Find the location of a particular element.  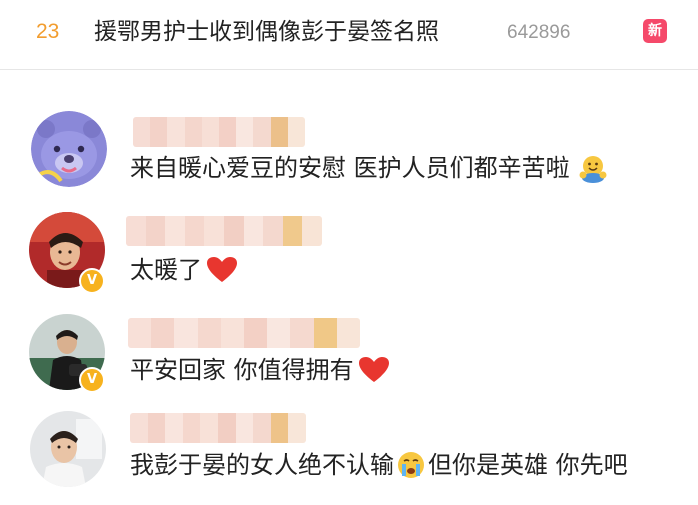

bear-avatar-icon is located at coordinates (69, 149).